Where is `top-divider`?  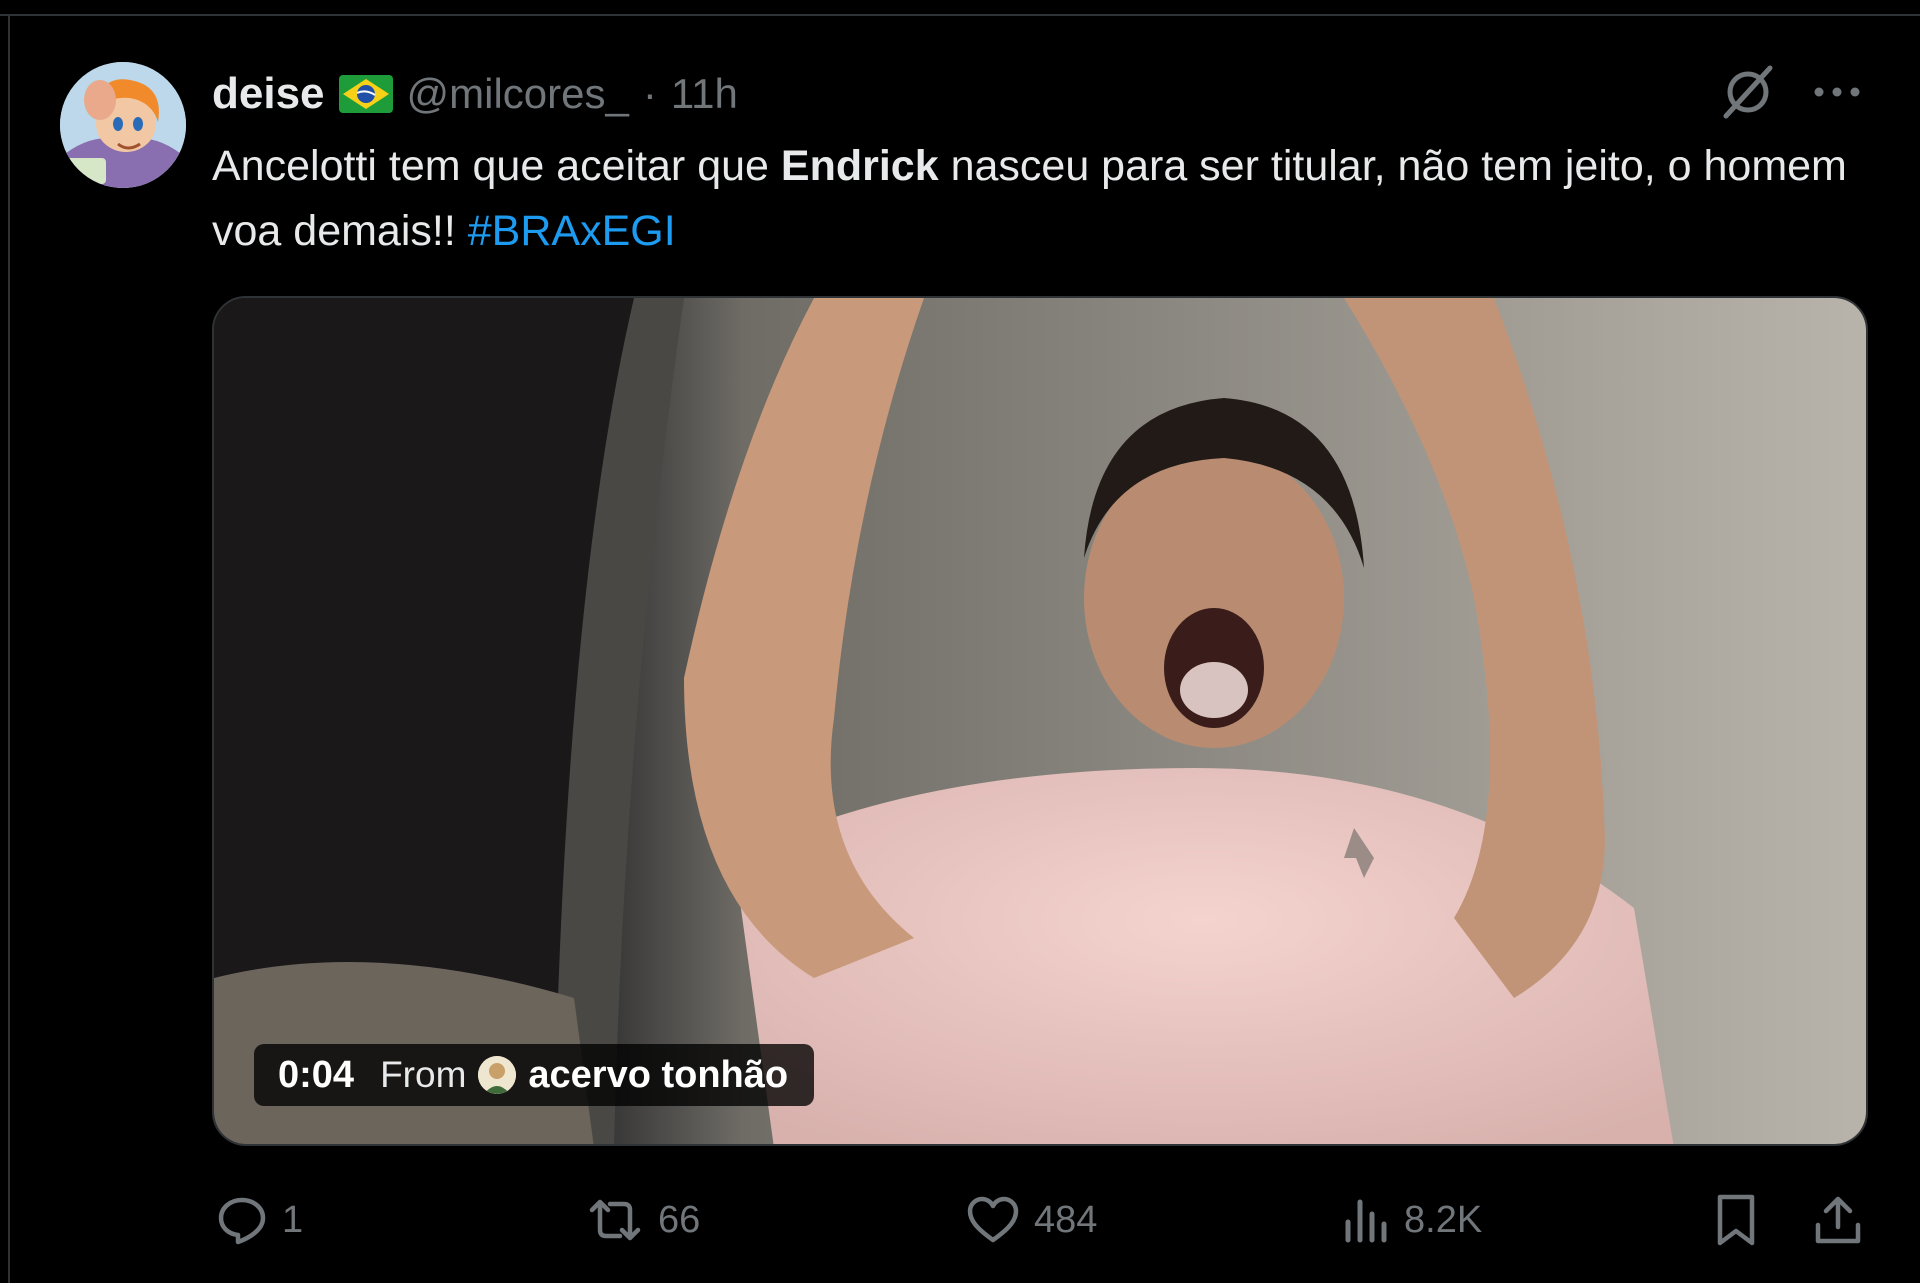
top-divider is located at coordinates (960, 15).